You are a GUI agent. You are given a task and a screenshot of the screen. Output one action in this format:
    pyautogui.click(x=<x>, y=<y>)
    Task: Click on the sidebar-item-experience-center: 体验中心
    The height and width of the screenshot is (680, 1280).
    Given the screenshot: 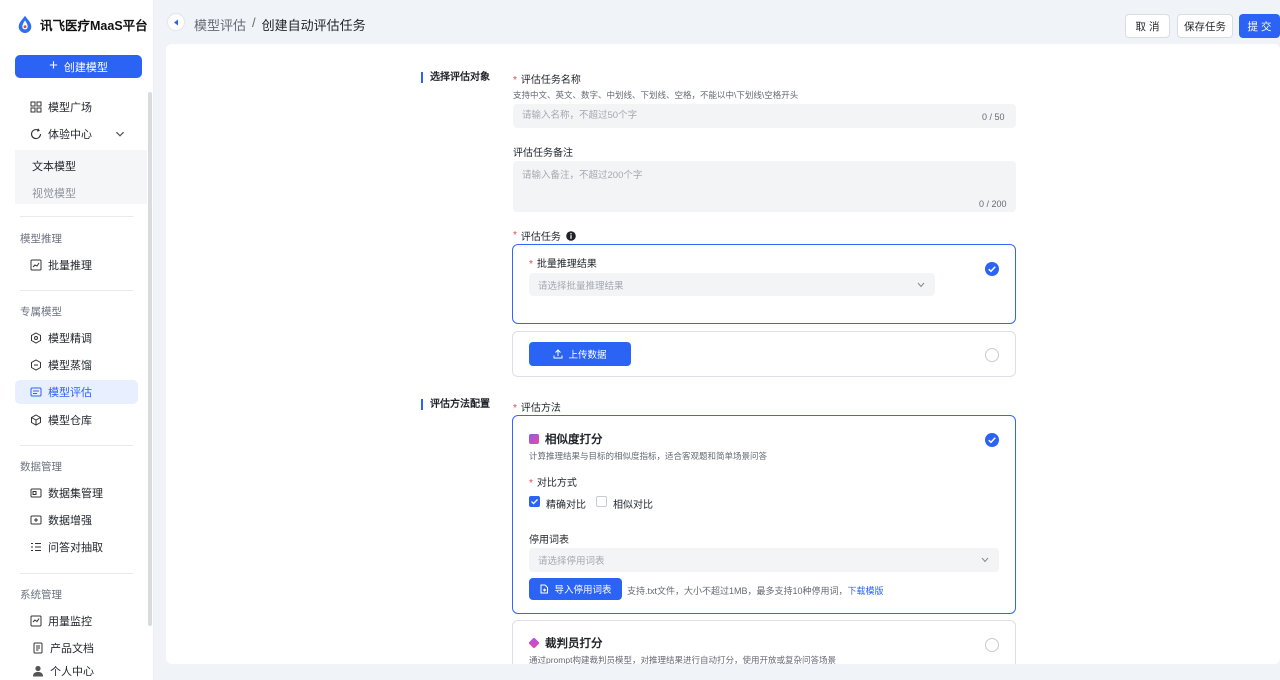 What is the action you would take?
    pyautogui.click(x=76, y=134)
    